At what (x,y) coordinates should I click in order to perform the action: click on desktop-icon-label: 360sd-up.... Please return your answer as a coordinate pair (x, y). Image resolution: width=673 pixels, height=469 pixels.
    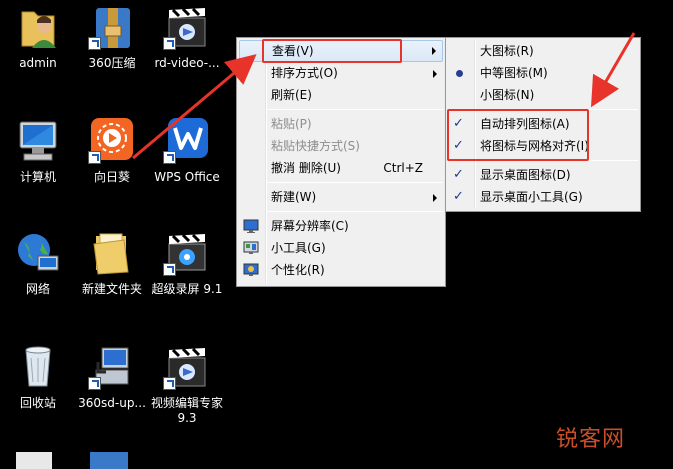
    Looking at the image, I should click on (112, 403).